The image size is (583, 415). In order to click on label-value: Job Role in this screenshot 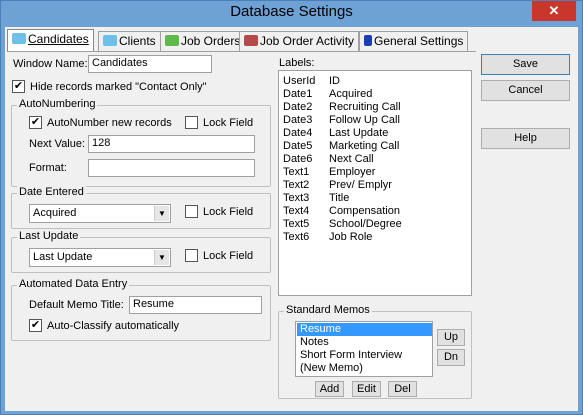, I will do `click(351, 237)`.